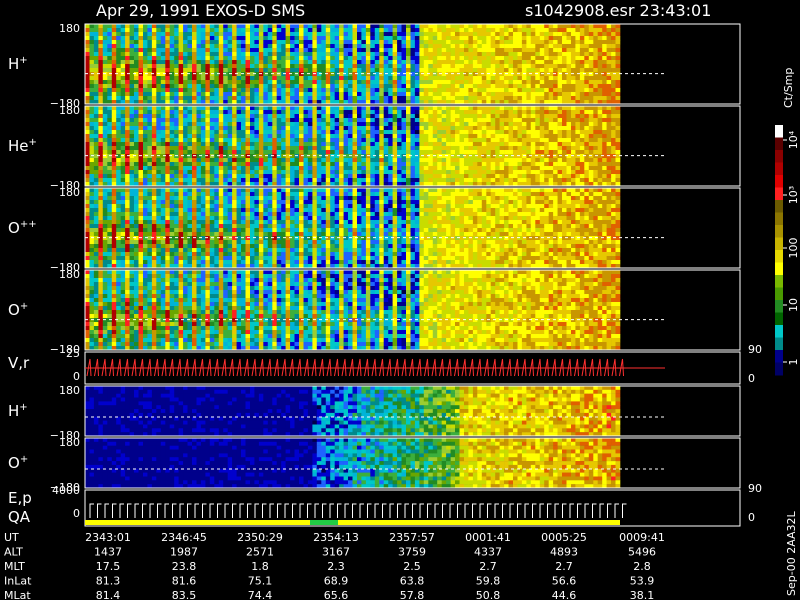 This screenshot has height=600, width=800. What do you see at coordinates (184, 581) in the screenshot?
I see `footer-value: 81.6` at bounding box center [184, 581].